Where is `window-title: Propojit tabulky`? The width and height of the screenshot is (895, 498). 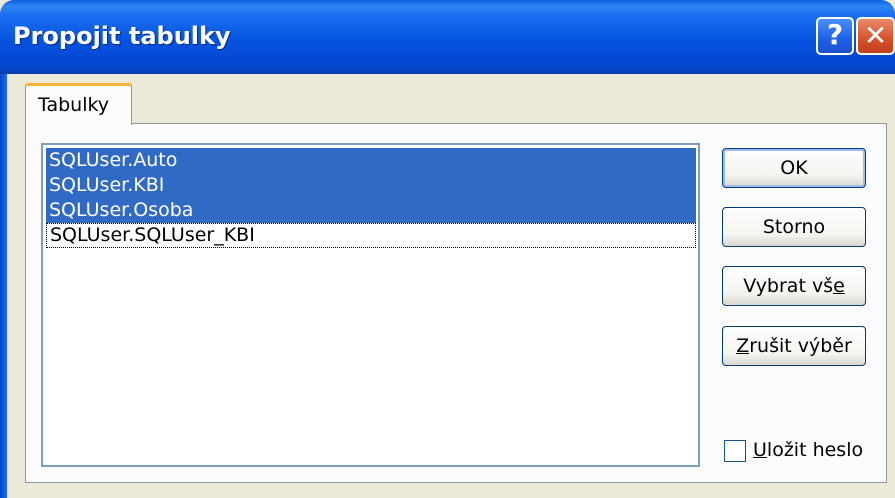
window-title: Propojit tabulky is located at coordinates (122, 36).